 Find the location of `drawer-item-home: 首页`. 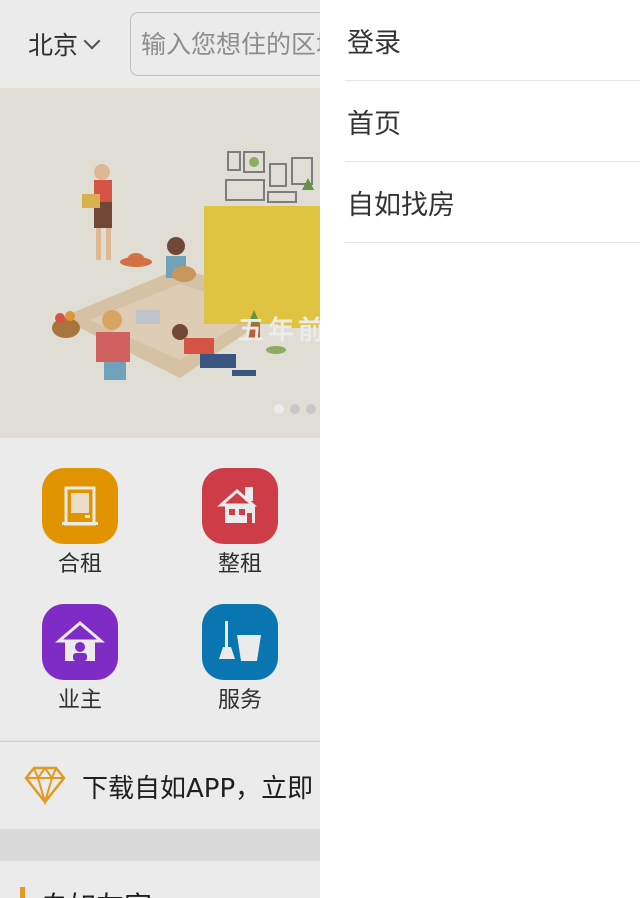

drawer-item-home: 首页 is located at coordinates (492, 121).